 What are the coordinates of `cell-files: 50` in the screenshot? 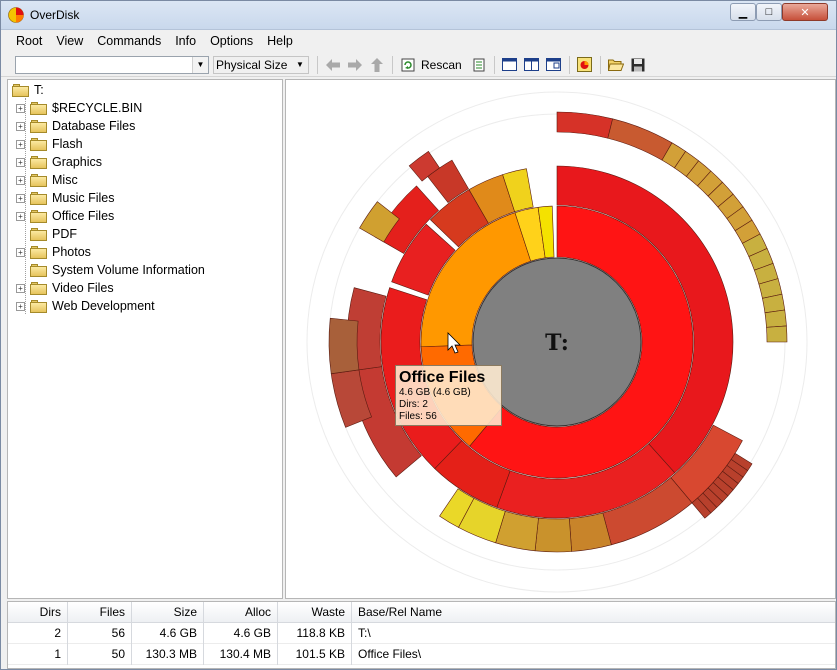 It's located at (100, 654).